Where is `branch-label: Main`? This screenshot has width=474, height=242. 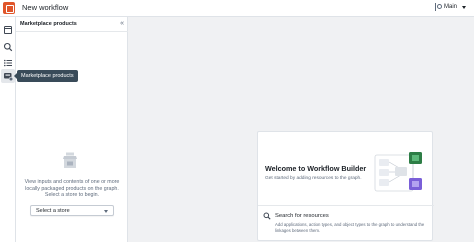 branch-label: Main is located at coordinates (450, 7).